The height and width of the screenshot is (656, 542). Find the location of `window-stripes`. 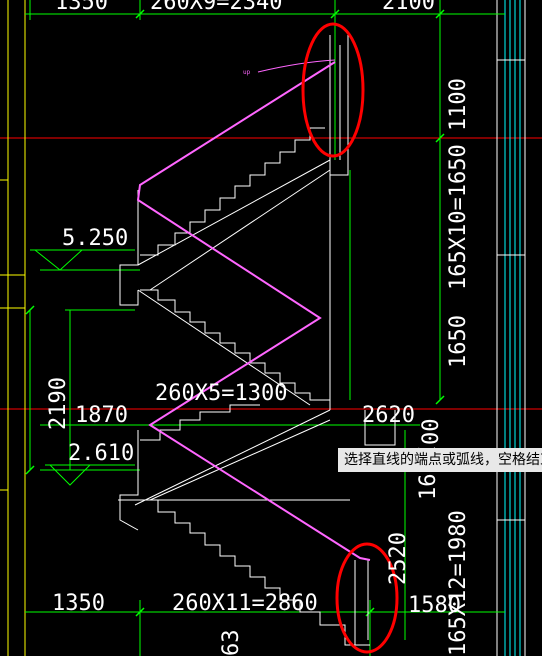

window-stripes is located at coordinates (512, 328).